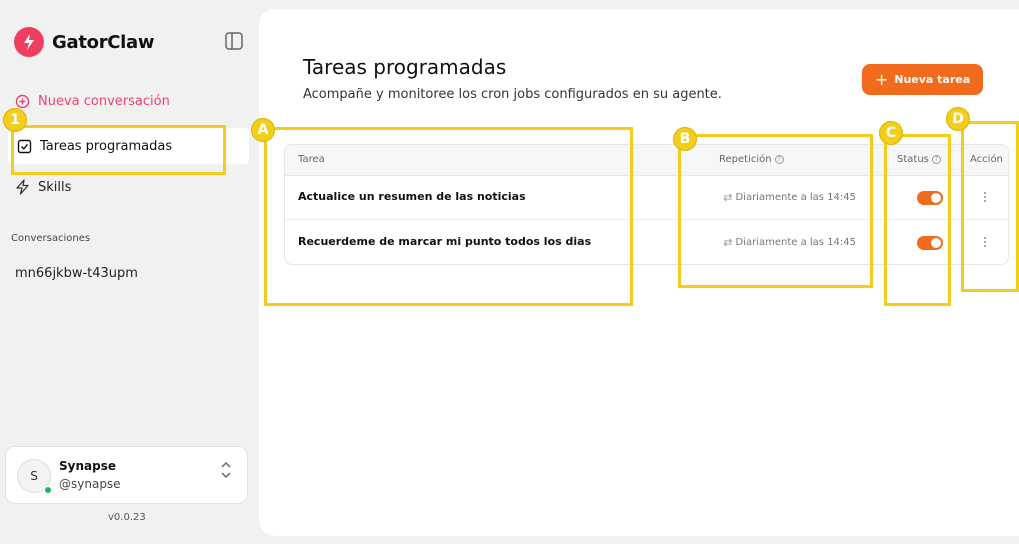 The width and height of the screenshot is (1019, 544). Describe the element at coordinates (29, 42) in the screenshot. I see `gatorclaw-logo-icon` at that location.